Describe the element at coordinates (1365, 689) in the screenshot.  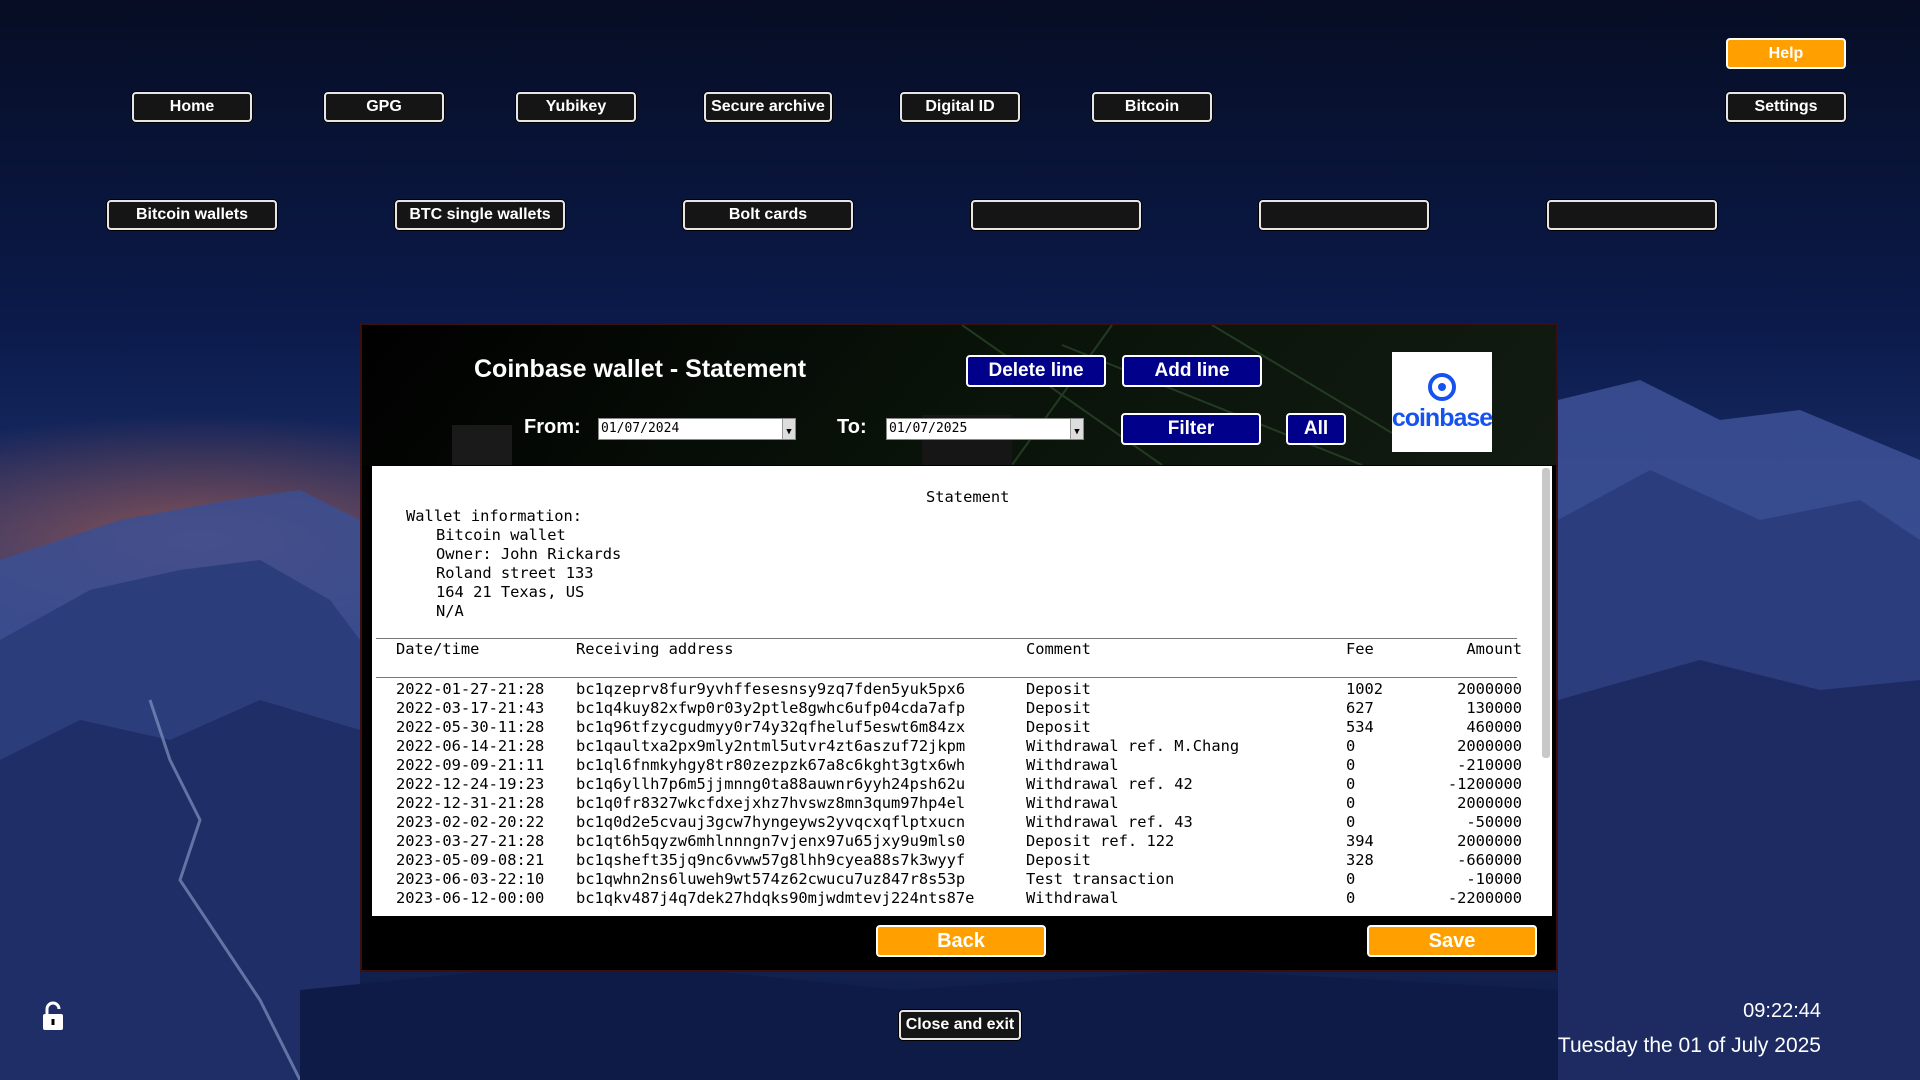
I see `row-fee: 1002` at that location.